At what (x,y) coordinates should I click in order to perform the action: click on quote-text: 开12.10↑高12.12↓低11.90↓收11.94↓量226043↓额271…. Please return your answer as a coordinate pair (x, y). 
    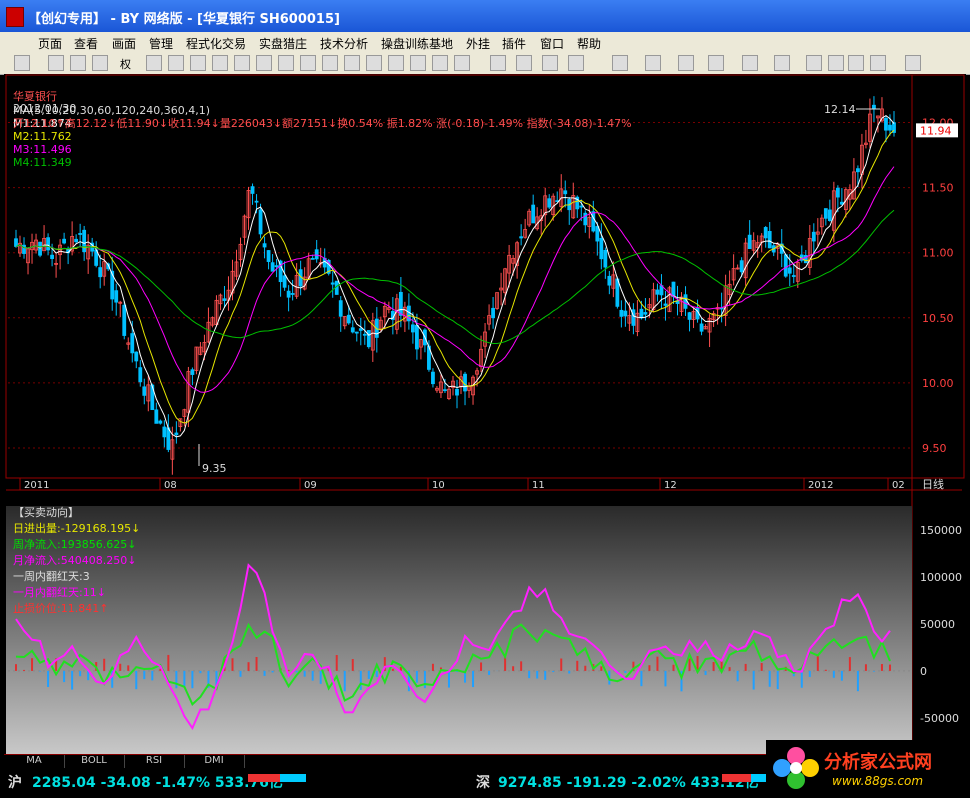
    Looking at the image, I should click on (322, 123).